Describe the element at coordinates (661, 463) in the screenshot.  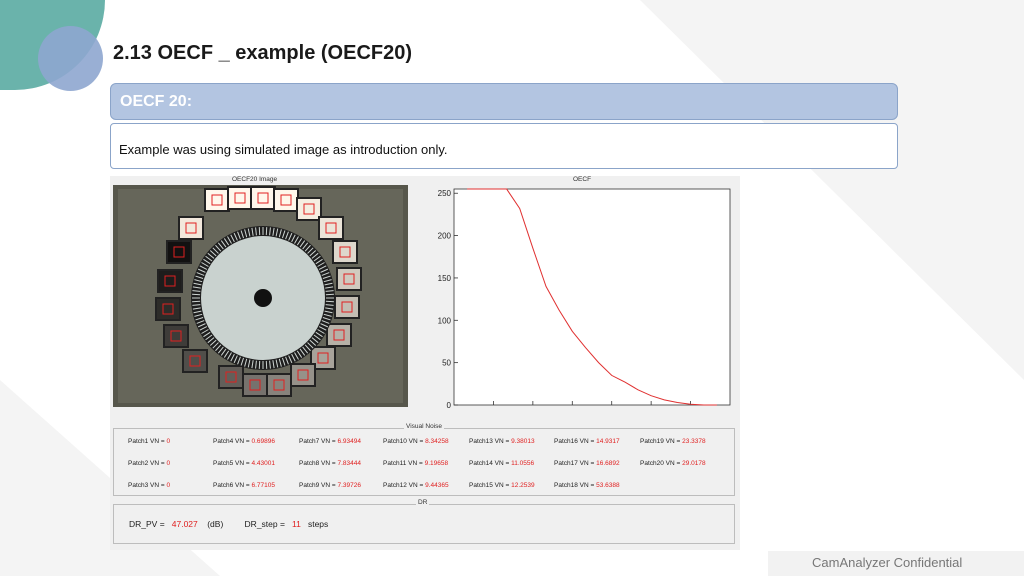
I see `visual-noise-label: Patch20 VN =` at that location.